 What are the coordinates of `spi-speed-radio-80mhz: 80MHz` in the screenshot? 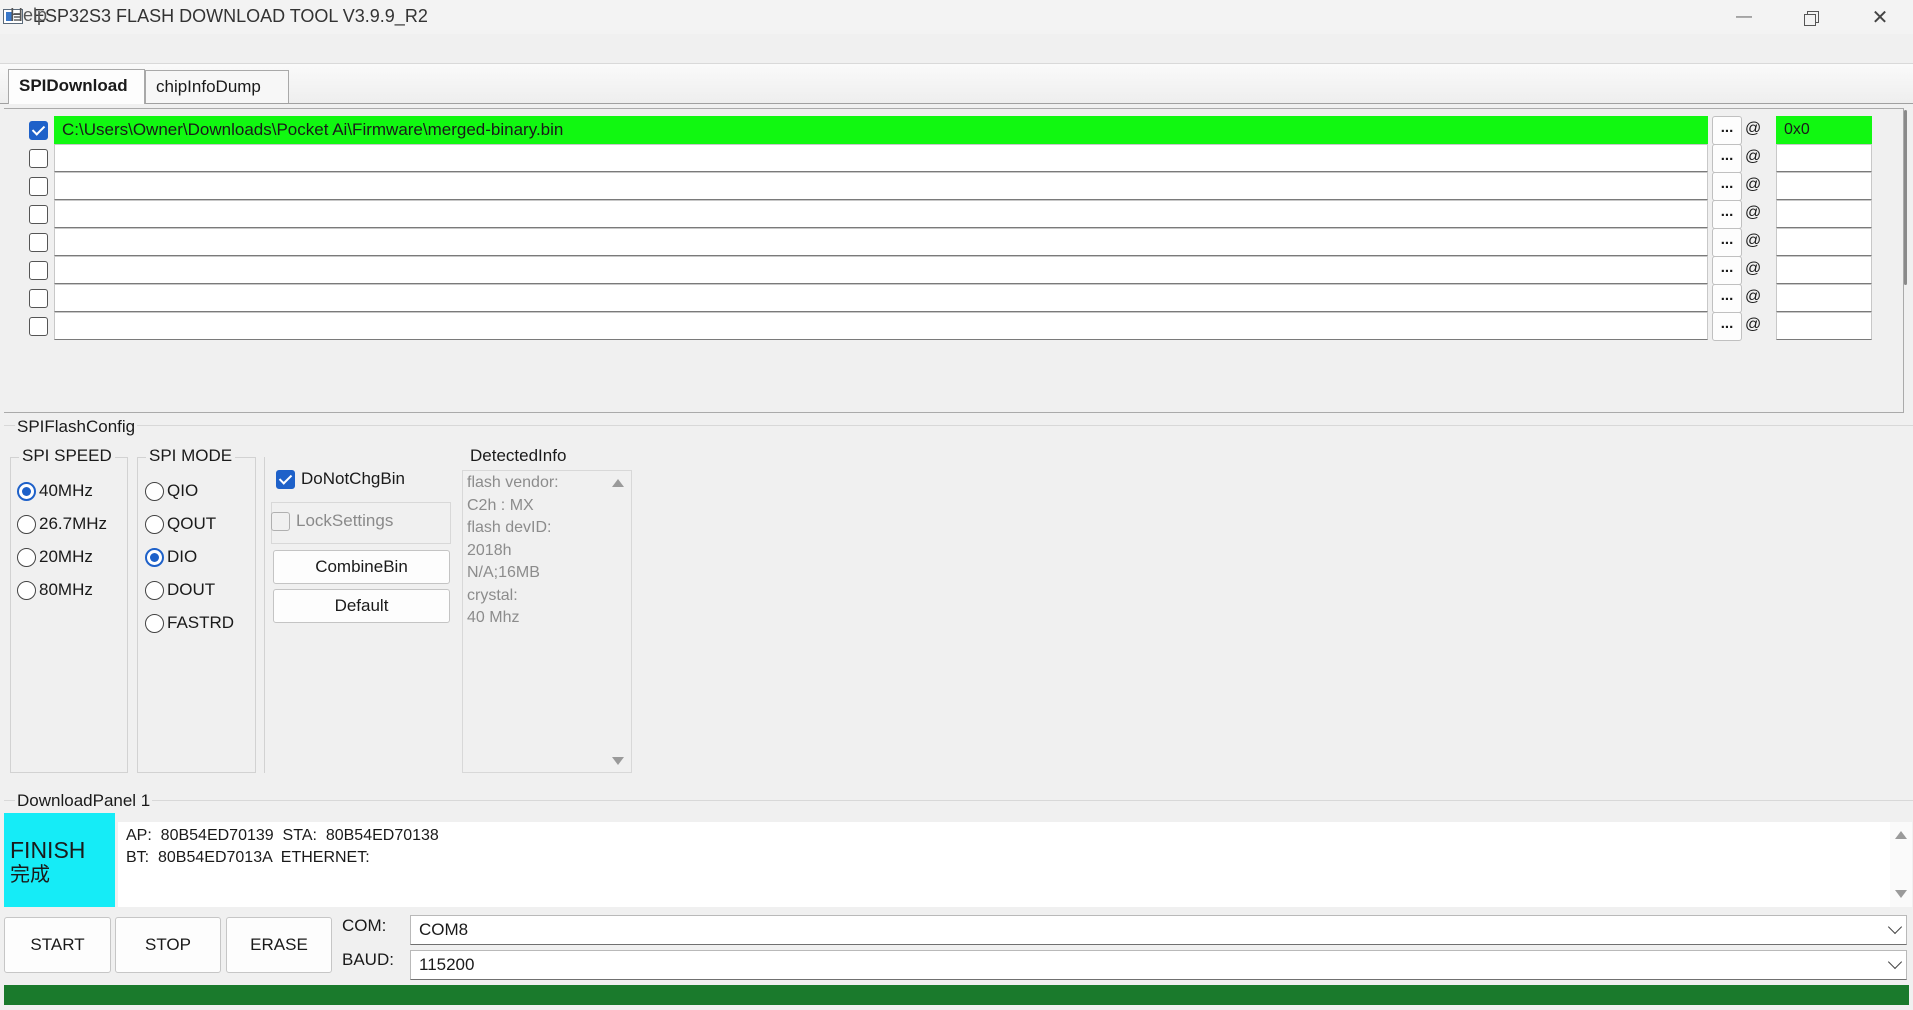 It's located at (55, 590).